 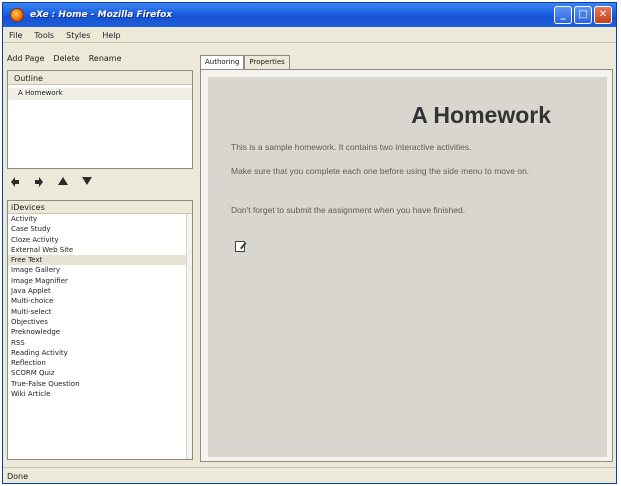 I want to click on page-title: A Homework, so click(x=481, y=115).